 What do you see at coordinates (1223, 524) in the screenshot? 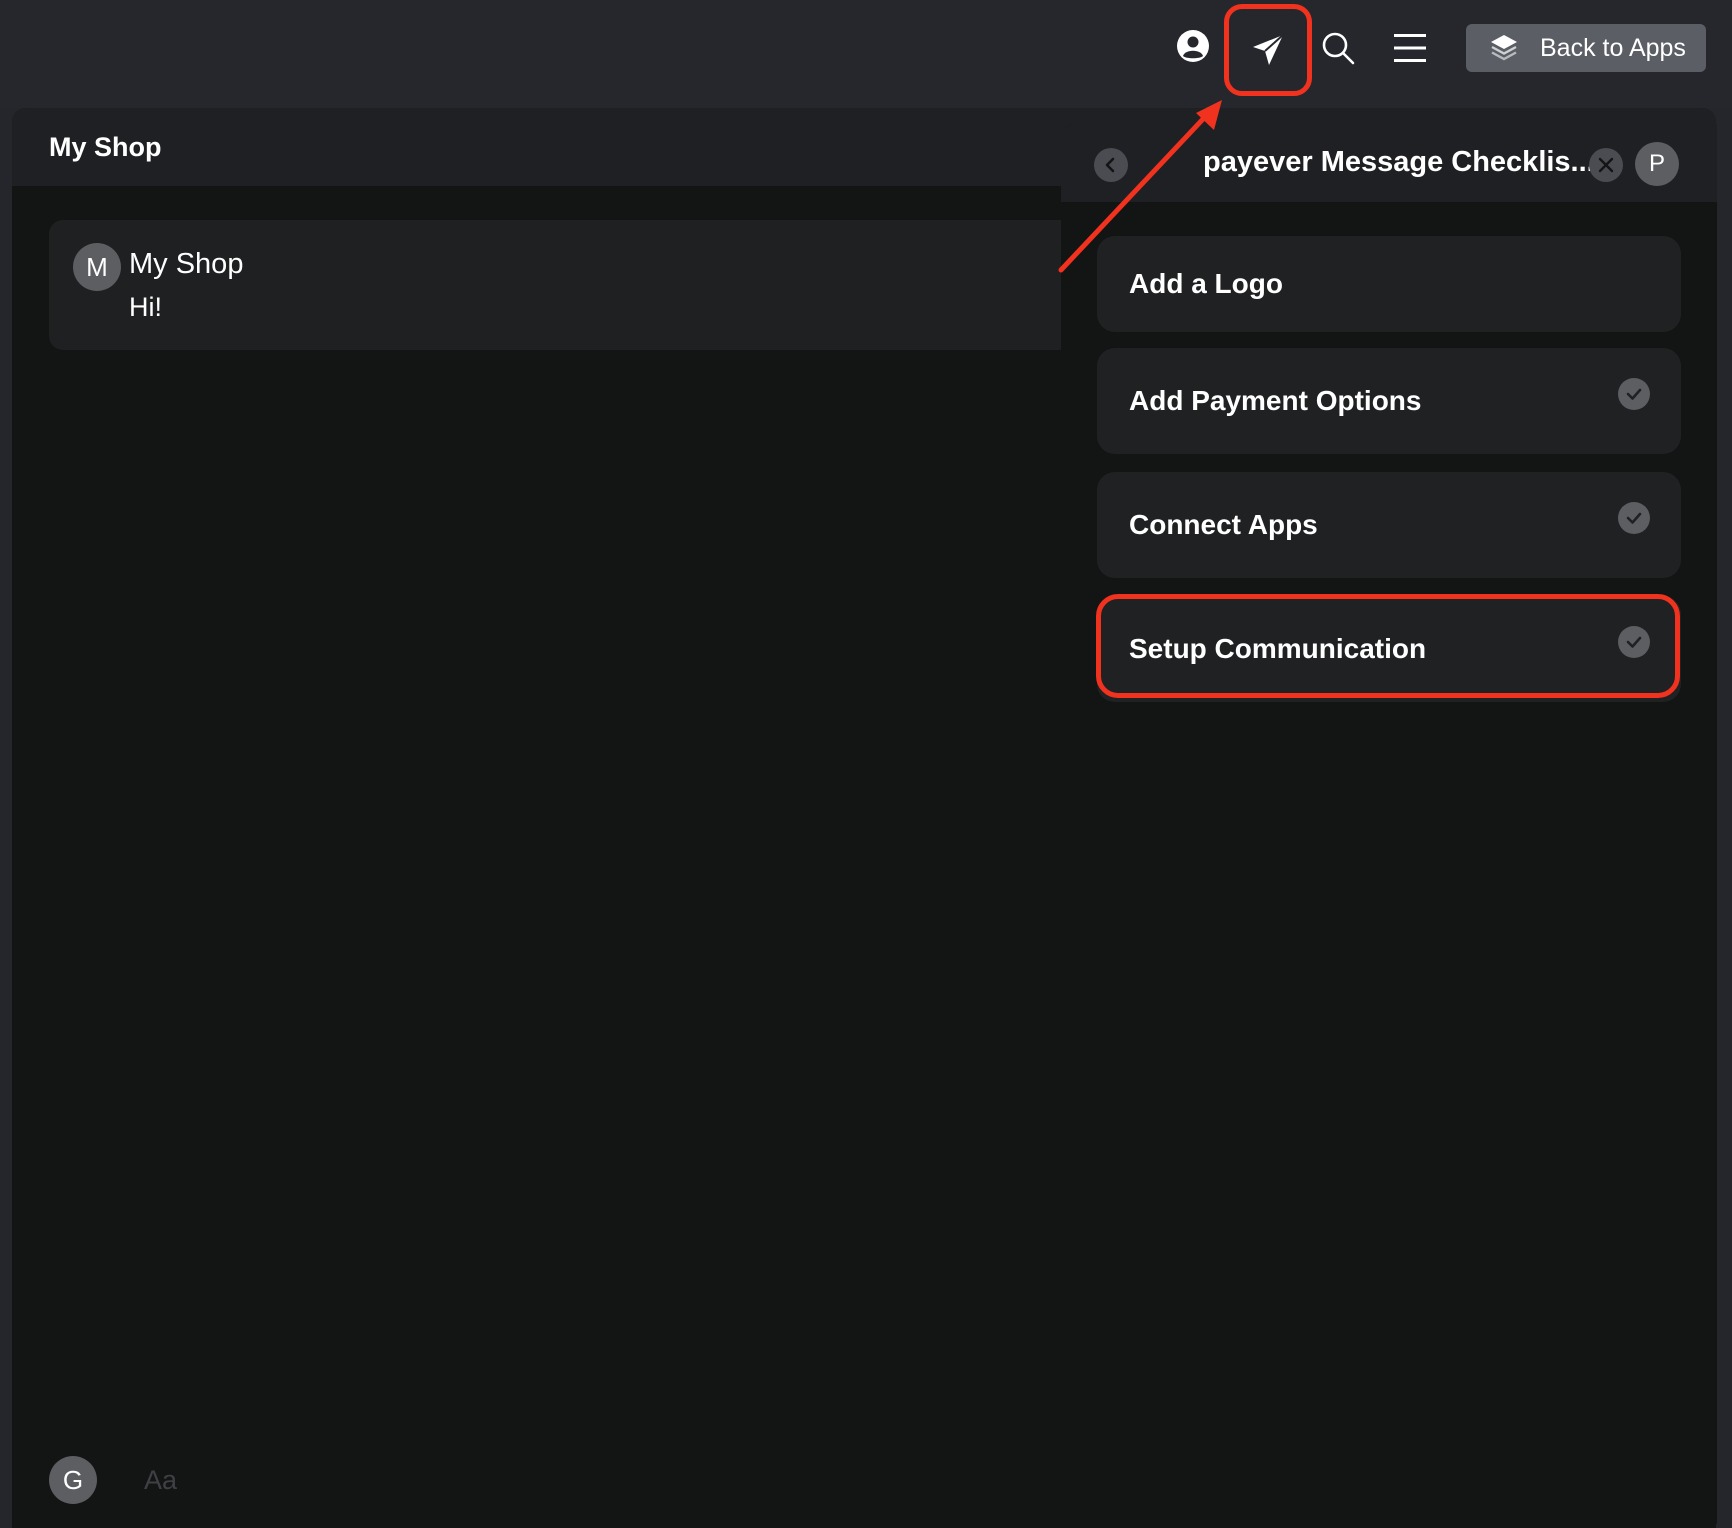
I see `checklist-item-label: Connect Apps` at bounding box center [1223, 524].